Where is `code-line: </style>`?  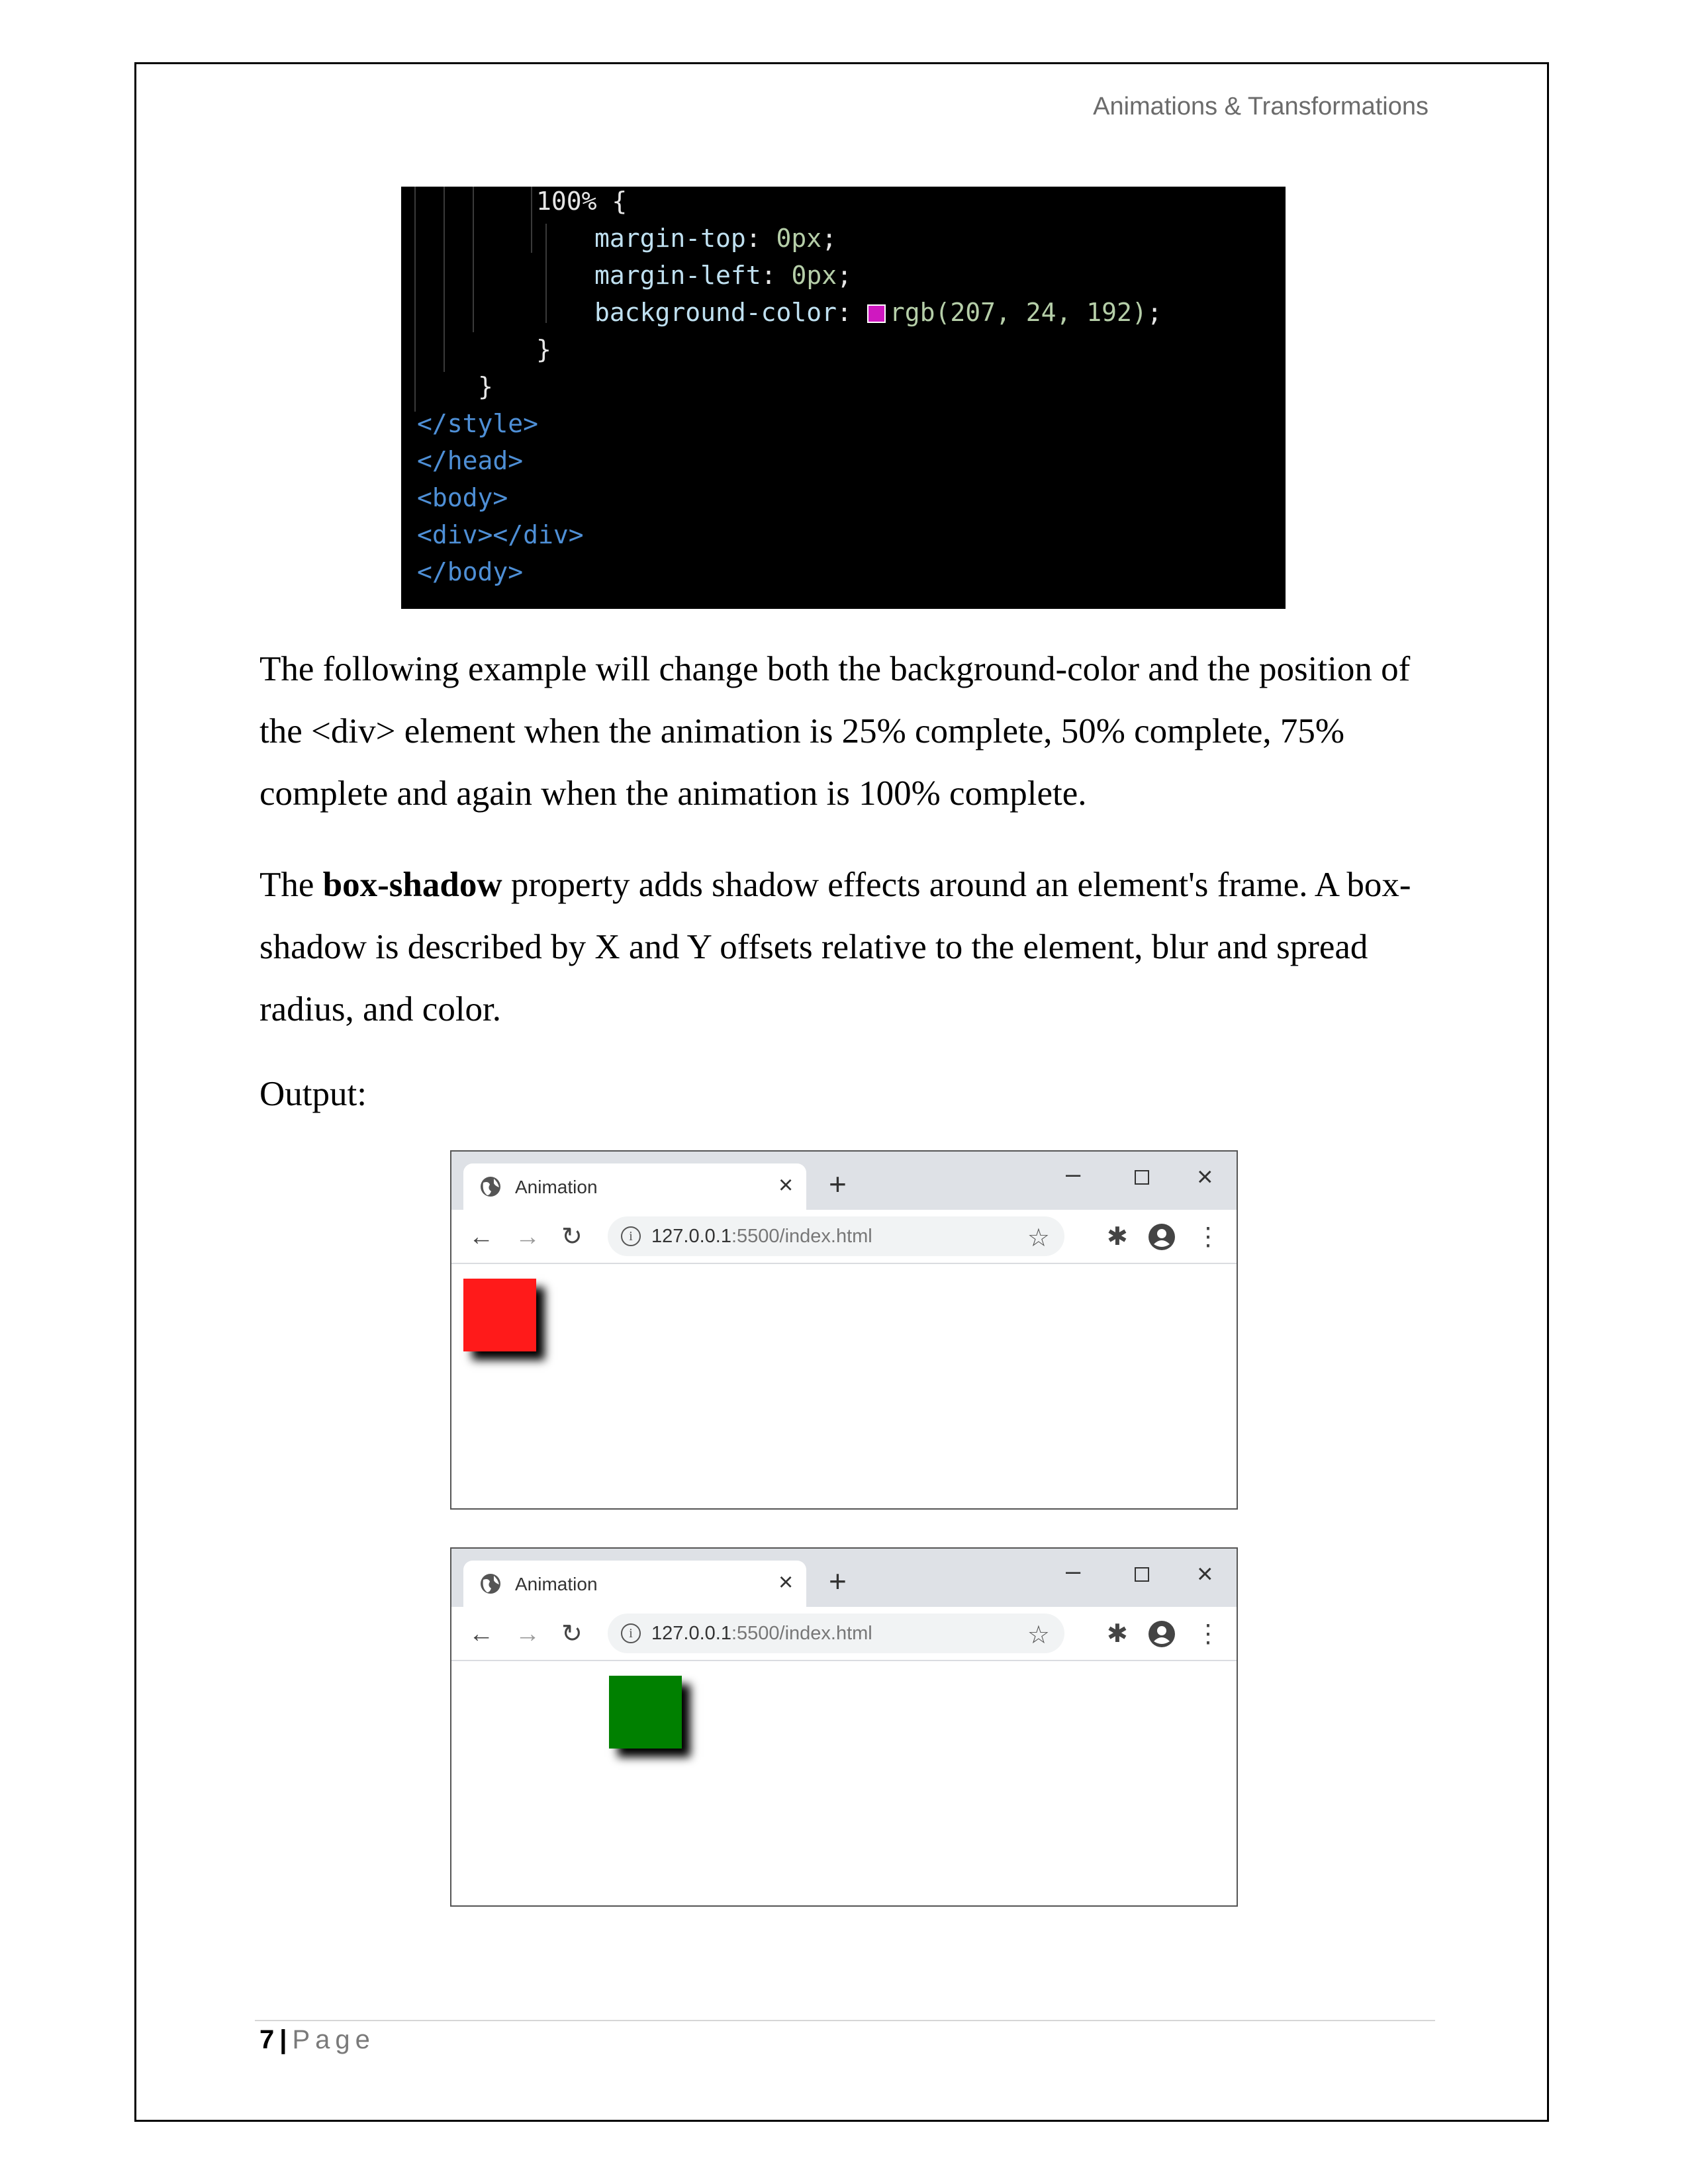 code-line: </style> is located at coordinates (478, 424).